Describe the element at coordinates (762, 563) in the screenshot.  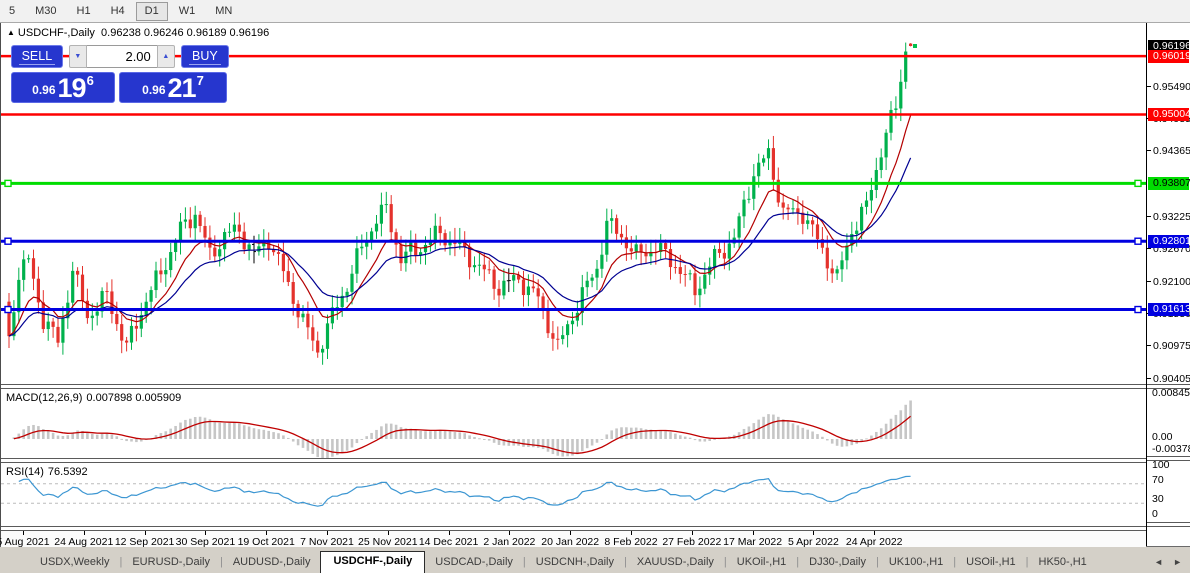
I see `chart-tab-ukoil-h1: UKOil-,H1` at that location.